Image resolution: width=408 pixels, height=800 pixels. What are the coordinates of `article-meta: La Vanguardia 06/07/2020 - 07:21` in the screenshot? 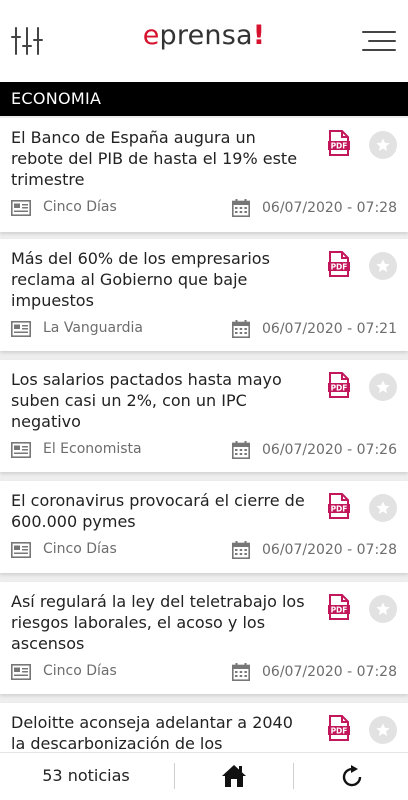 It's located at (204, 329).